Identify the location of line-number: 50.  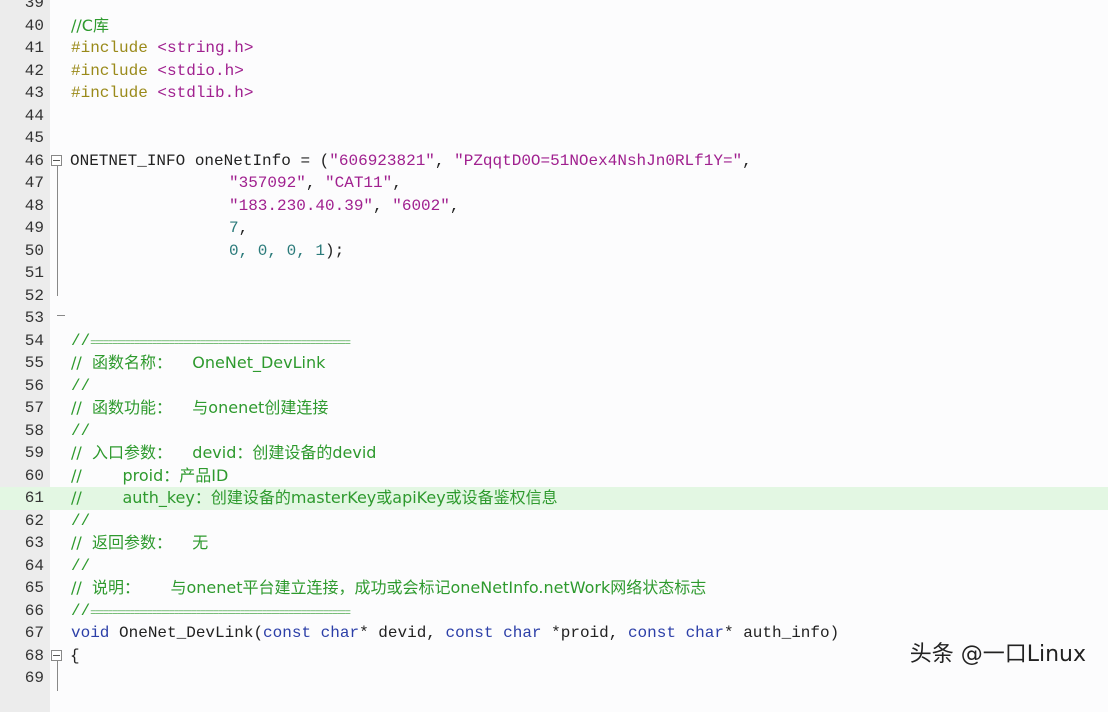
(34, 250).